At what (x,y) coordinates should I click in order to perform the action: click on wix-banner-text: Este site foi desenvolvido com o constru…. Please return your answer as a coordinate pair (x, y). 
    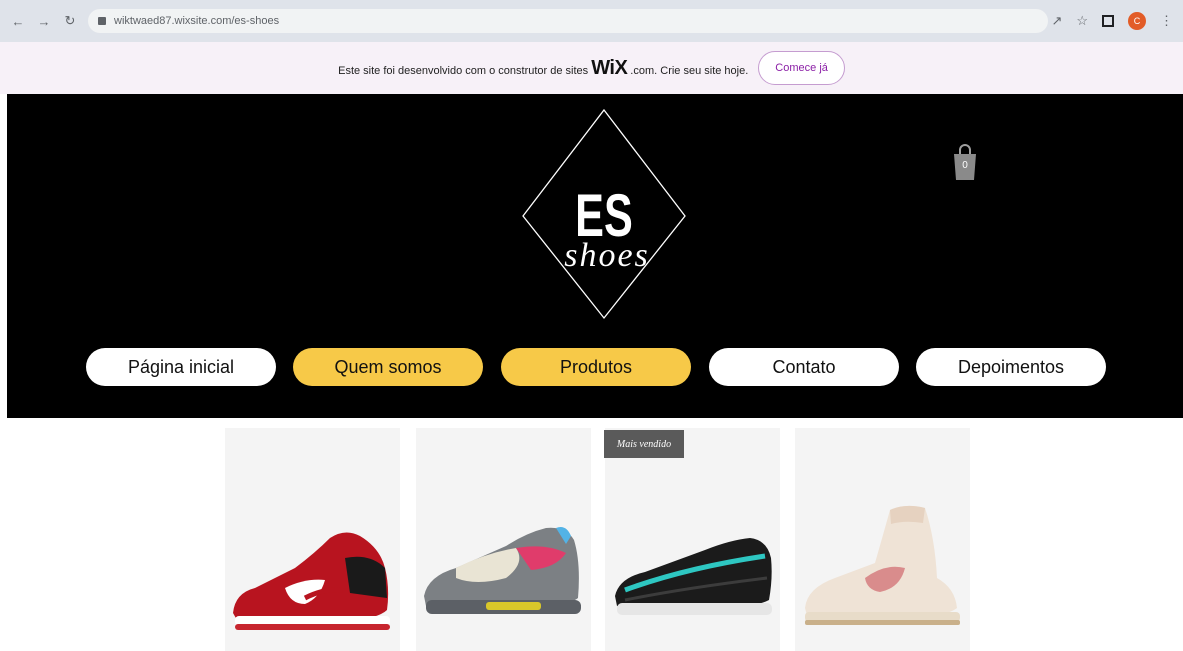
    Looking at the image, I should click on (543, 68).